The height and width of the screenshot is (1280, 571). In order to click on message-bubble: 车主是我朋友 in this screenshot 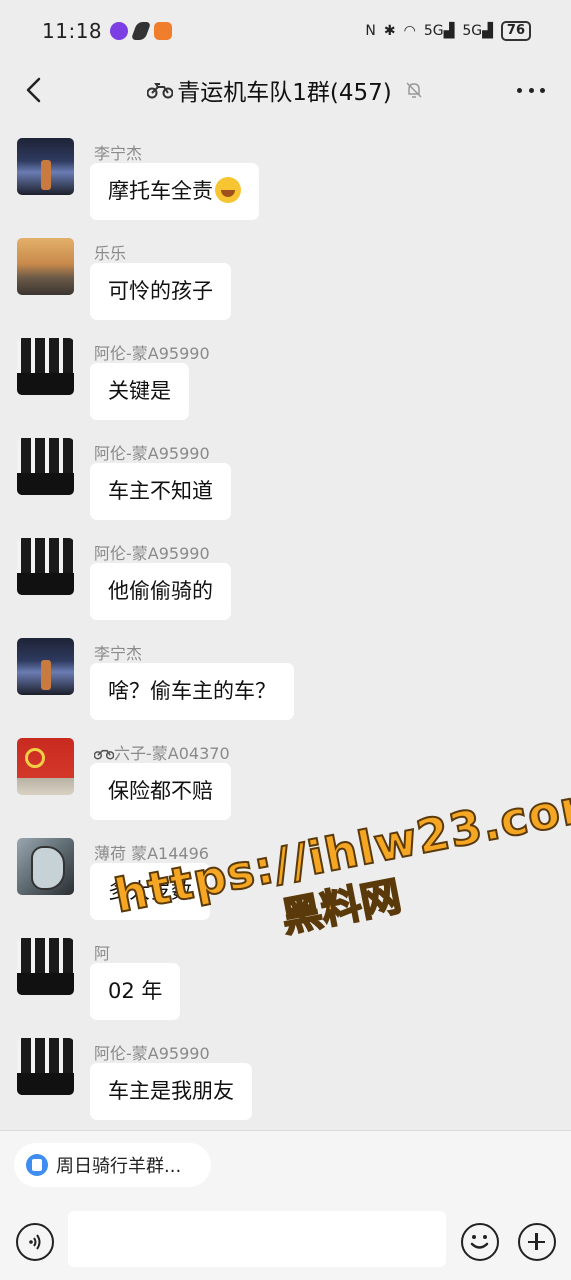, I will do `click(171, 1091)`.